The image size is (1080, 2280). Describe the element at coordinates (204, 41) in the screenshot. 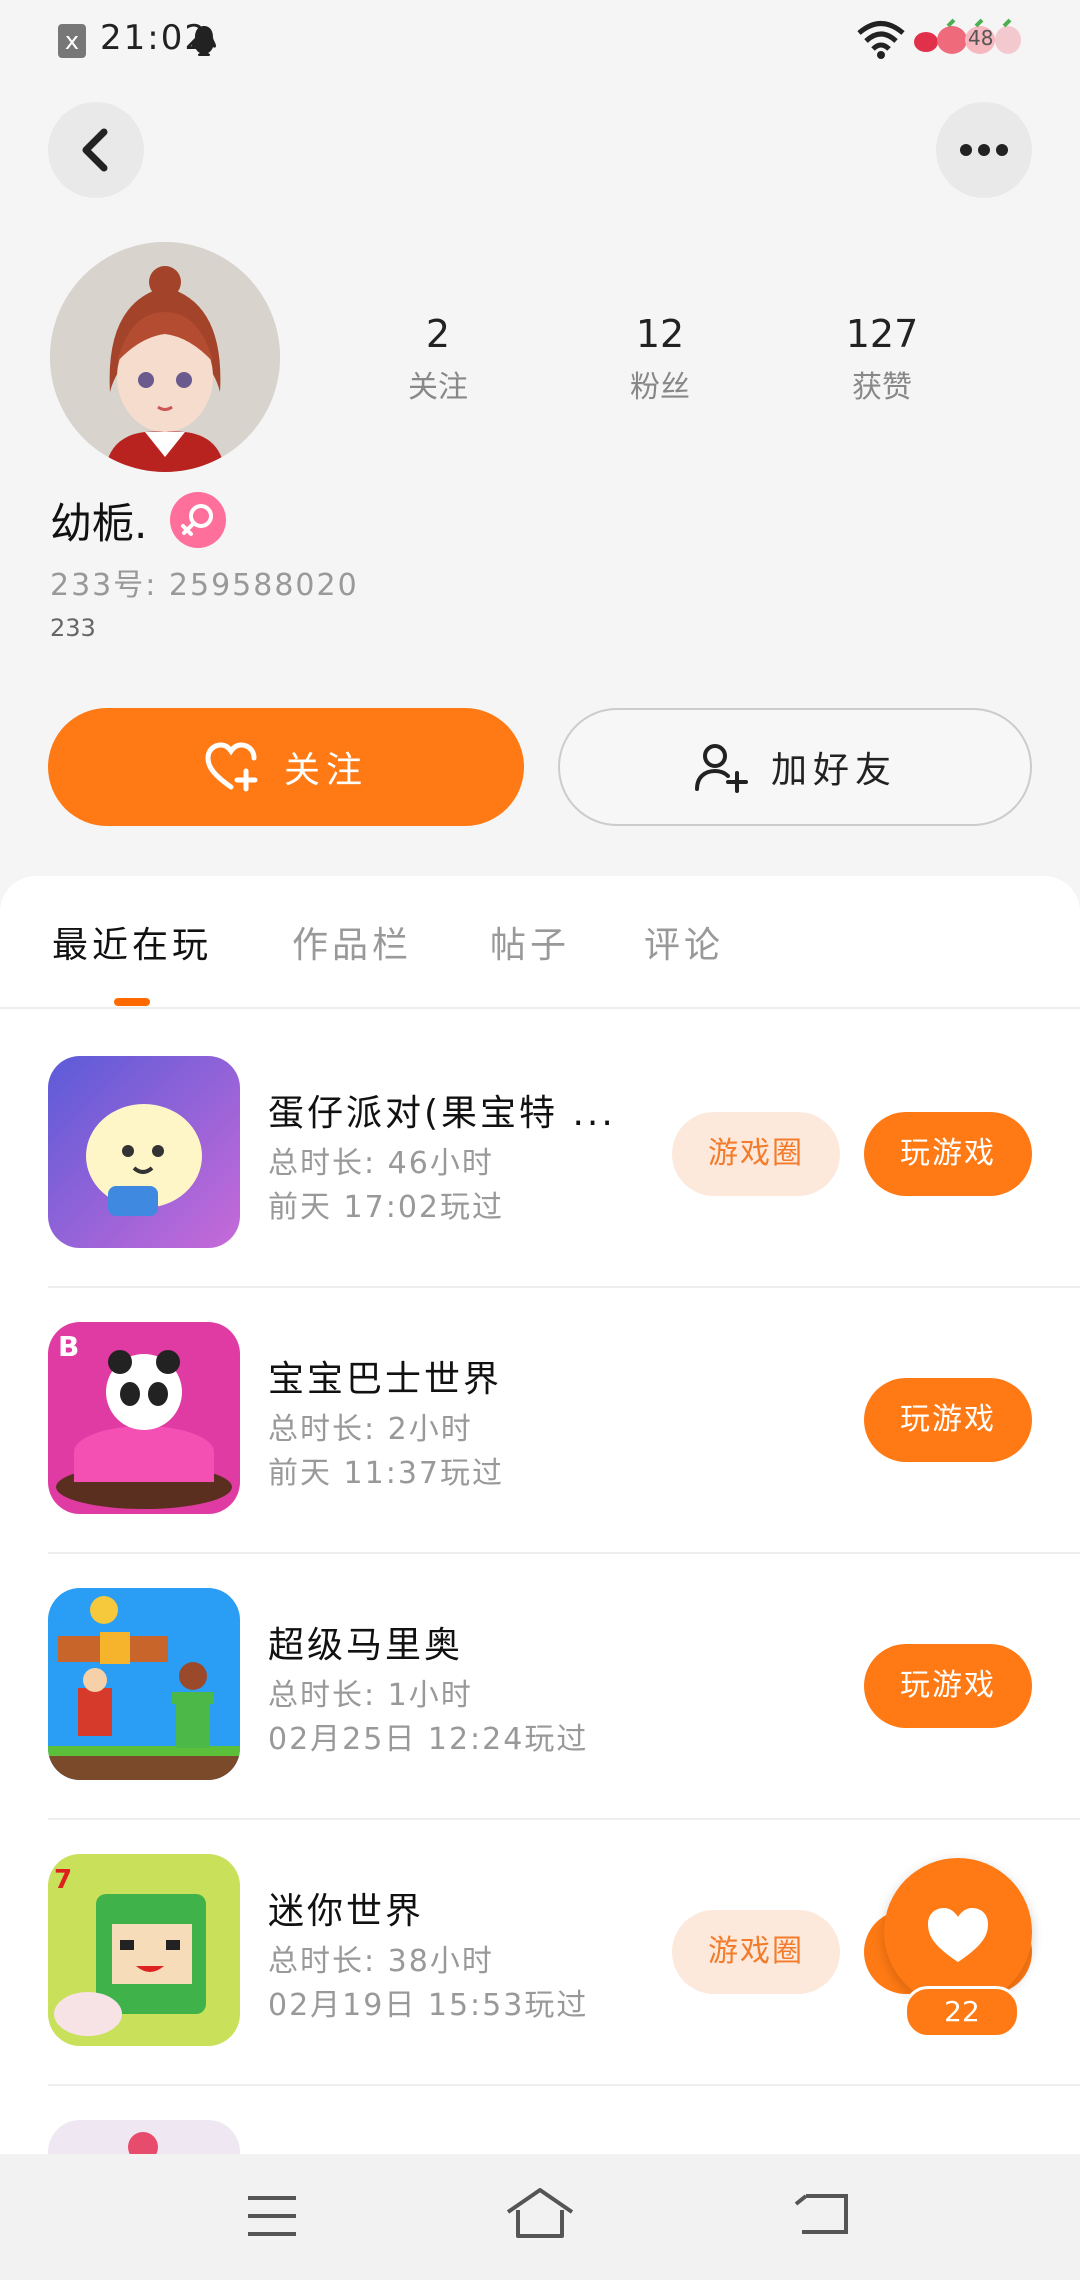

I see `qq-icon` at that location.